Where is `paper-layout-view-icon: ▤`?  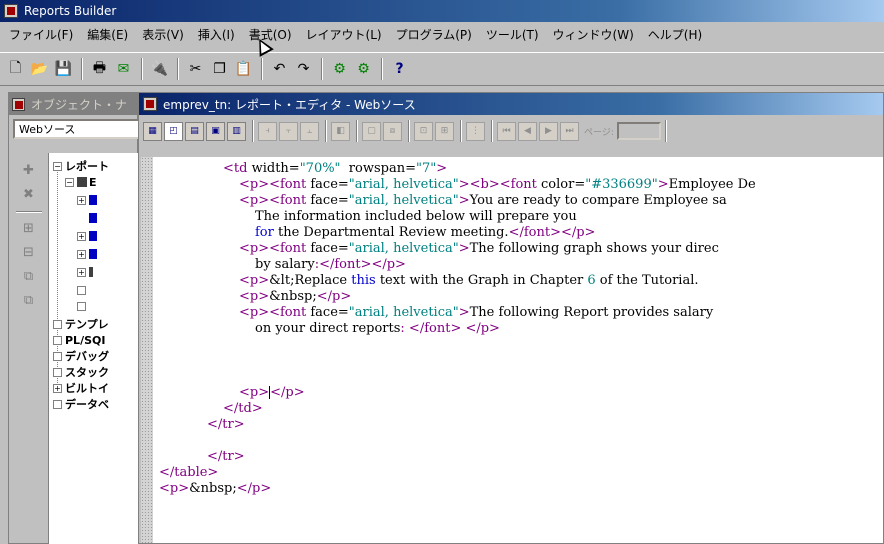
paper-layout-view-icon: ▤ is located at coordinates (194, 131).